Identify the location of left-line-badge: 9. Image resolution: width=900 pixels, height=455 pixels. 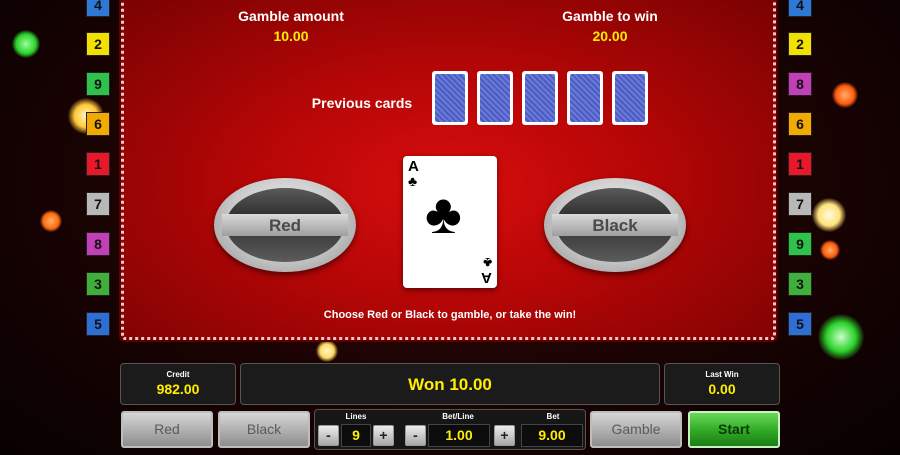
(98, 84).